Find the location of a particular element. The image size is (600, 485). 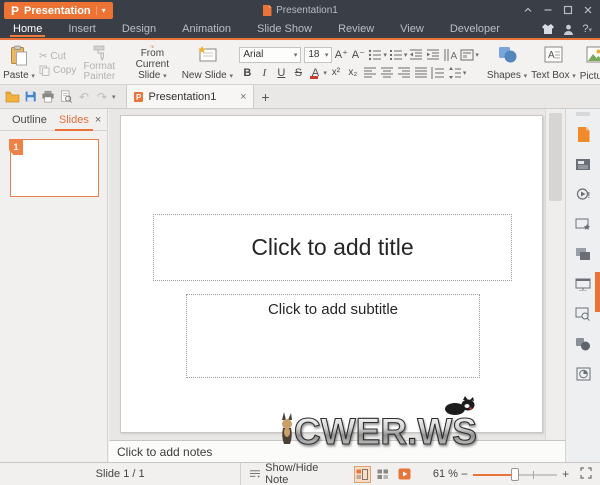

tab-view: View is located at coordinates (412, 29).